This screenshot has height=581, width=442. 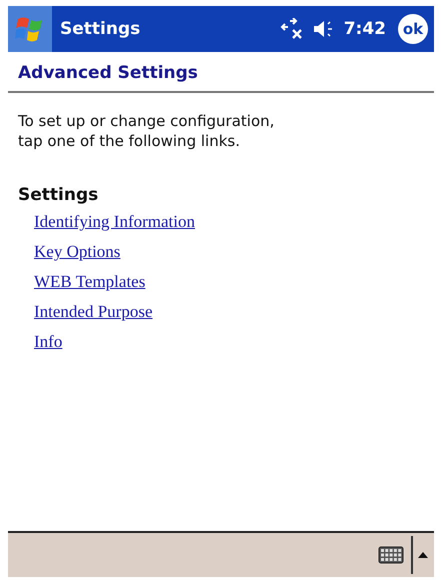 I want to click on page-heading: Advanced Settings, so click(x=221, y=72).